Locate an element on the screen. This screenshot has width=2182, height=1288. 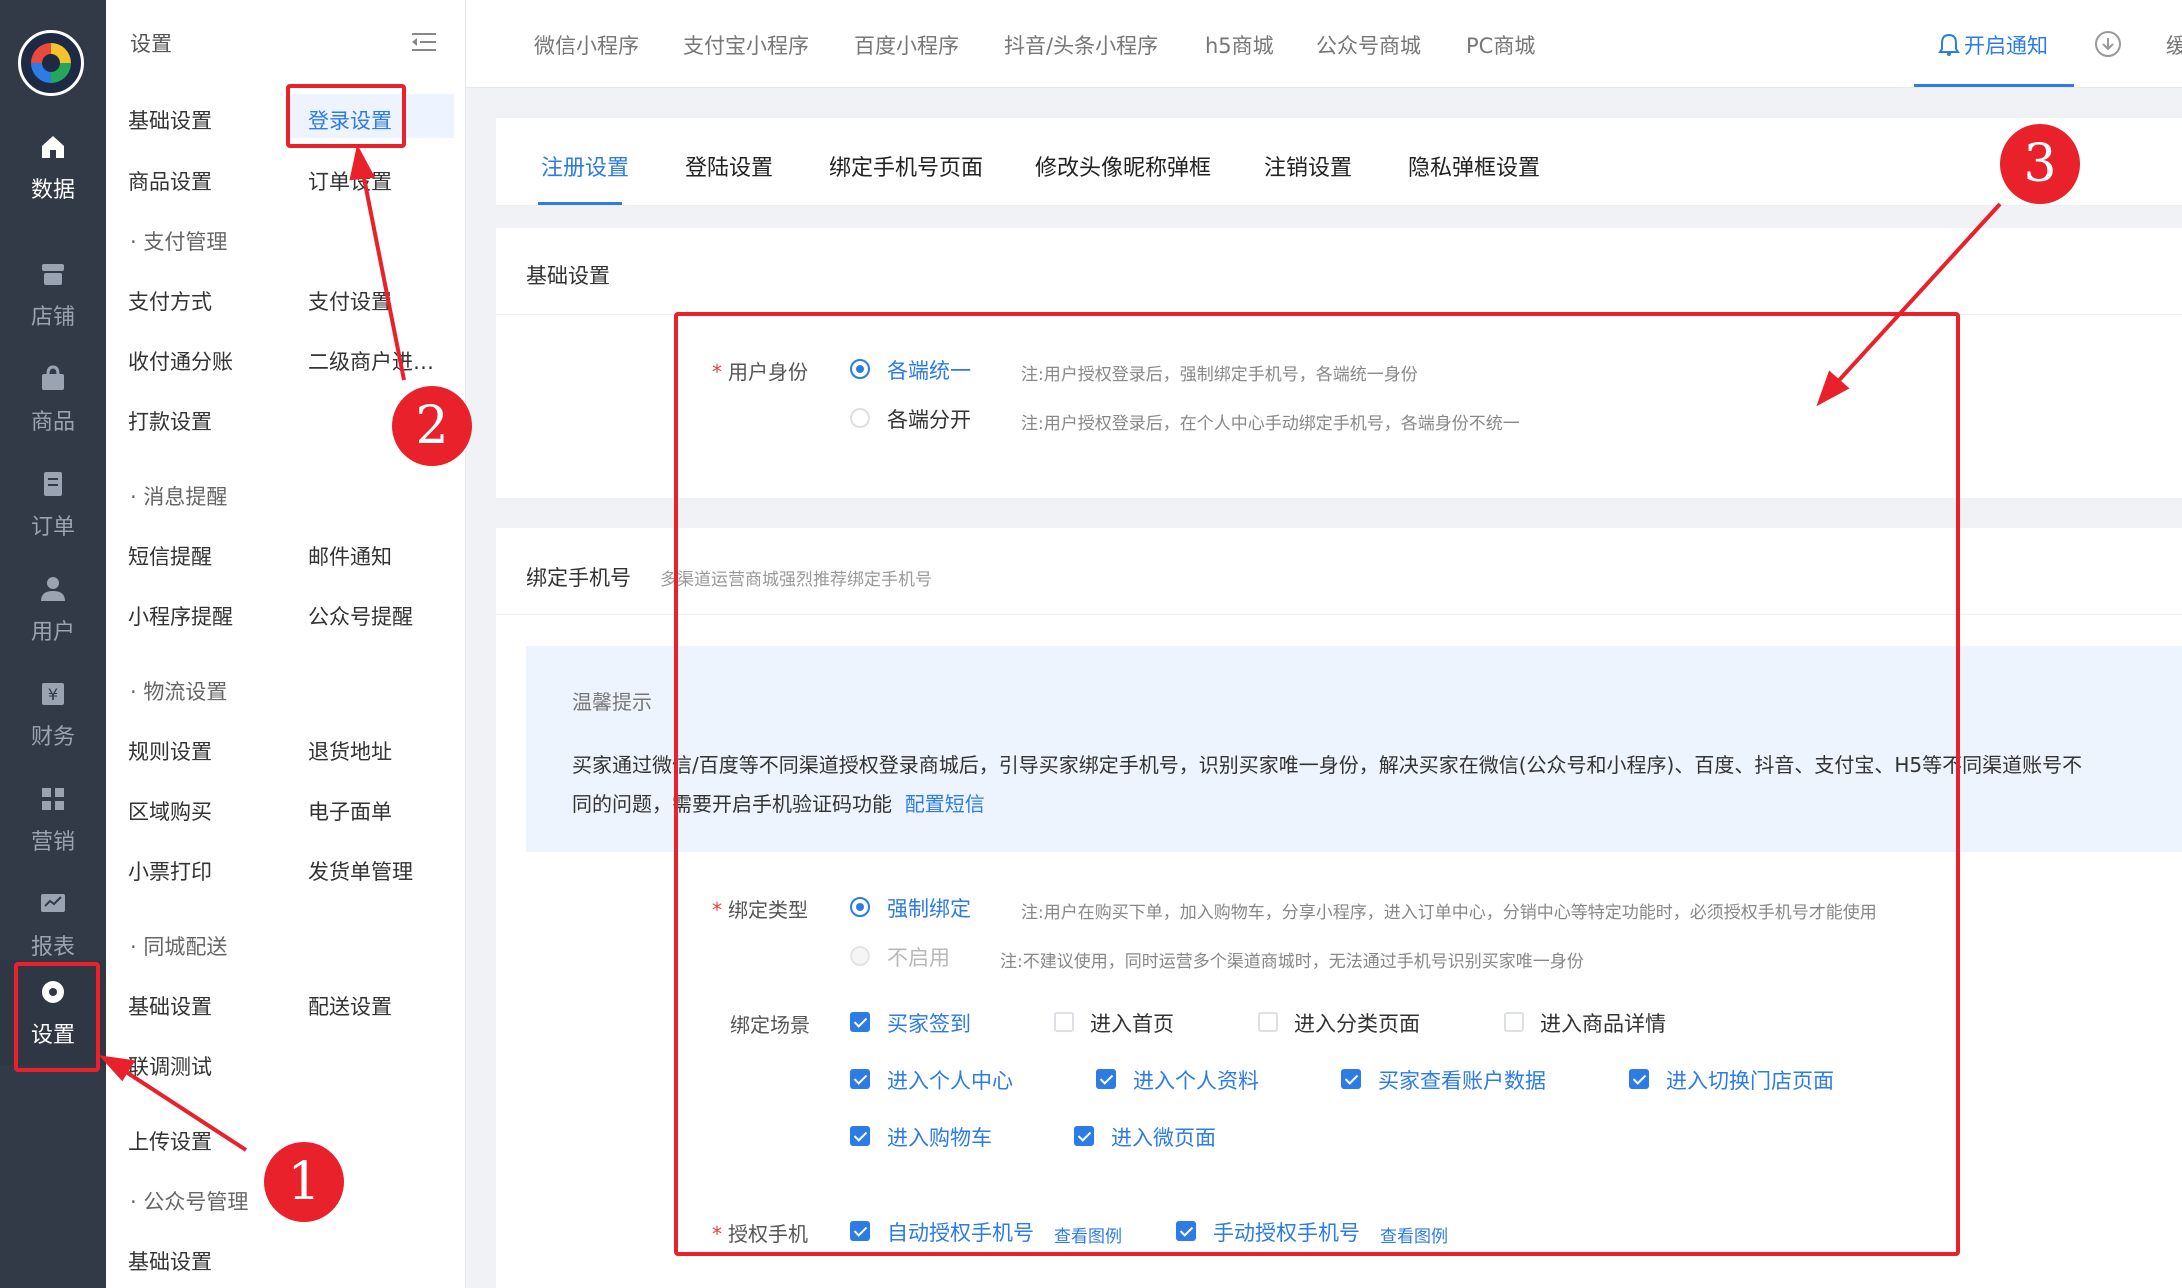
submenu-item: 打款设置 is located at coordinates (170, 421).